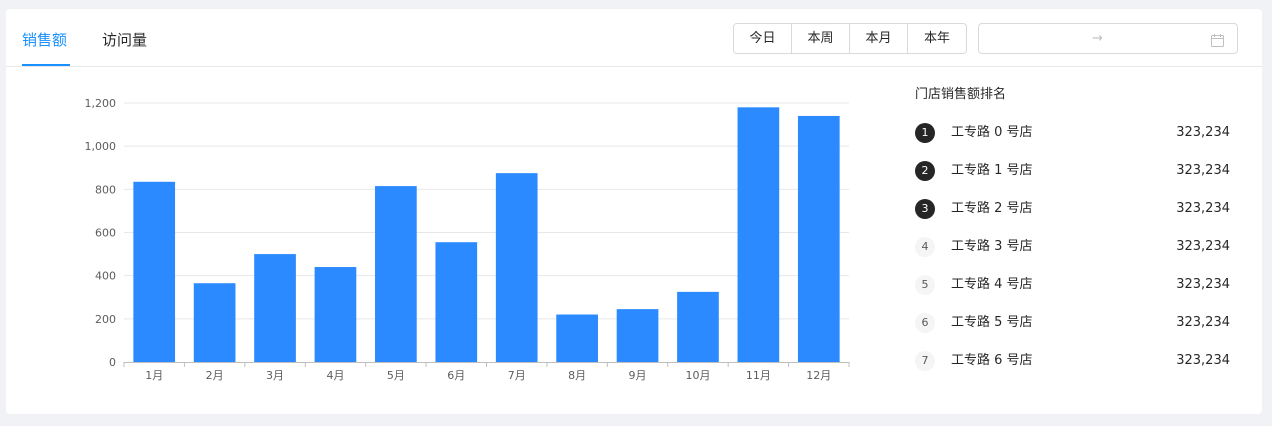 The width and height of the screenshot is (1272, 426). Describe the element at coordinates (1036, 40) in the screenshot. I see `start-date-input` at that location.